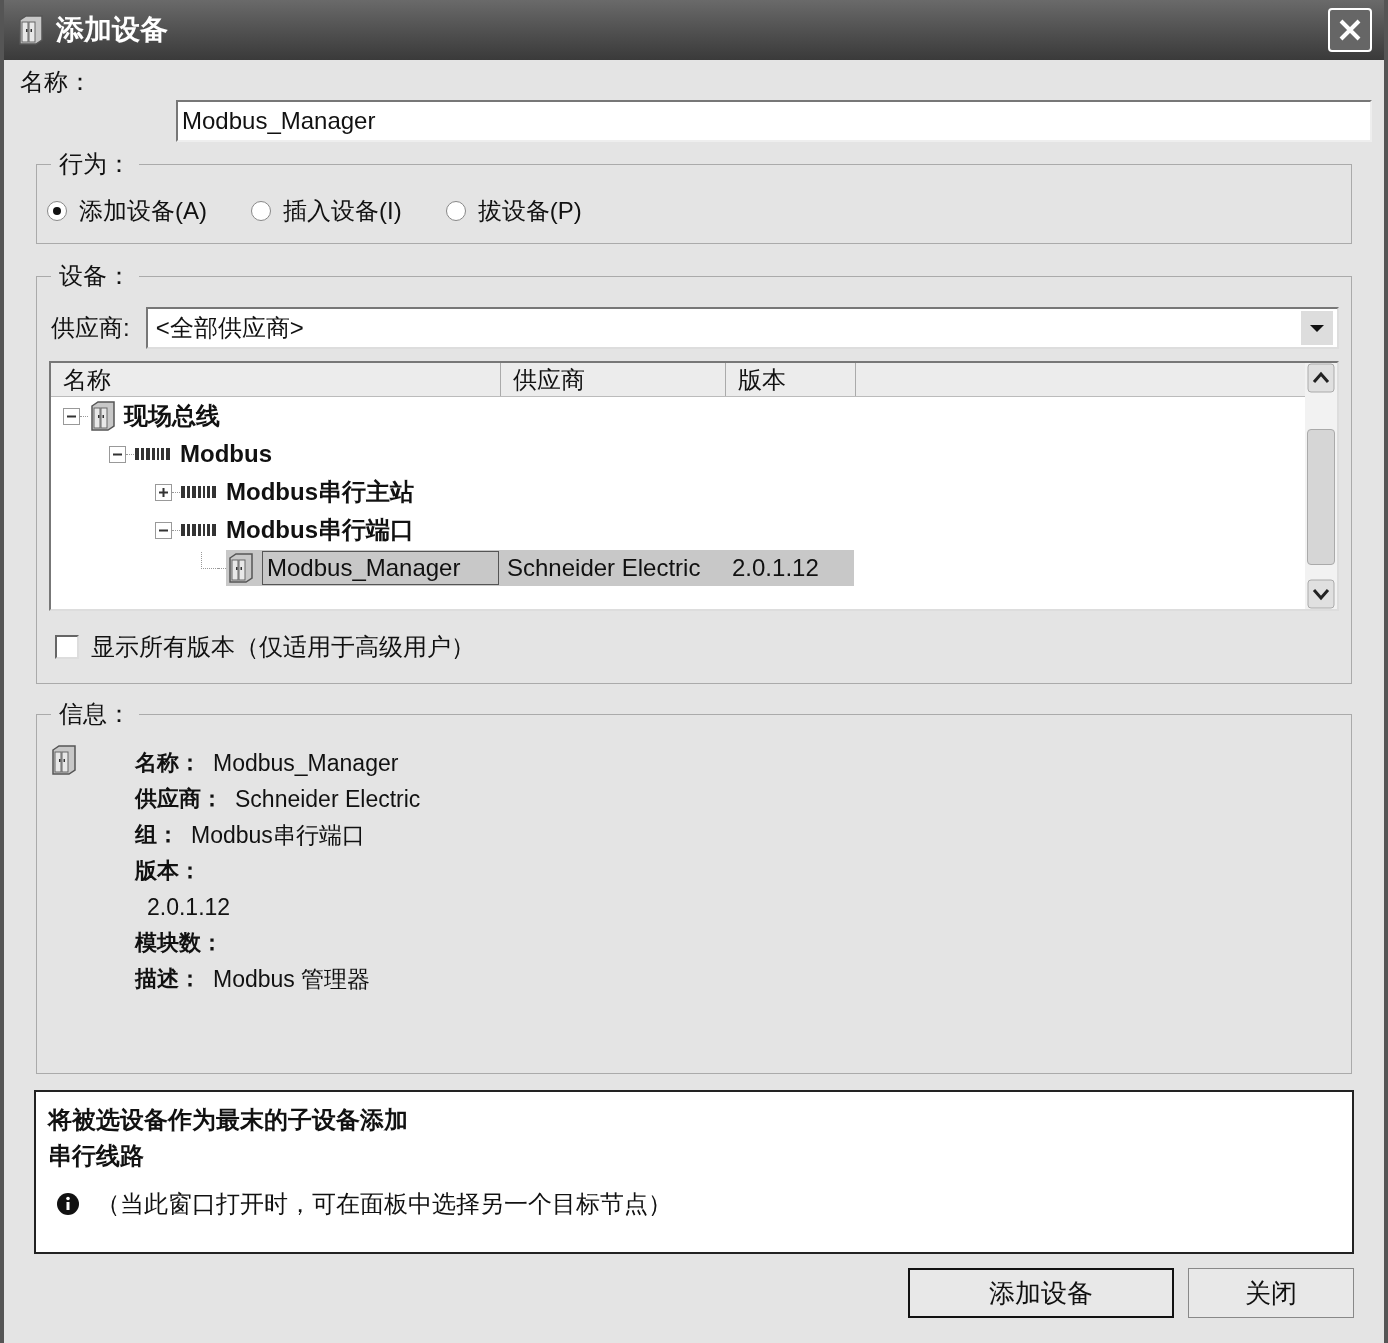 This screenshot has height=1343, width=1388. What do you see at coordinates (168, 979) in the screenshot?
I see `info-label: 描述：` at bounding box center [168, 979].